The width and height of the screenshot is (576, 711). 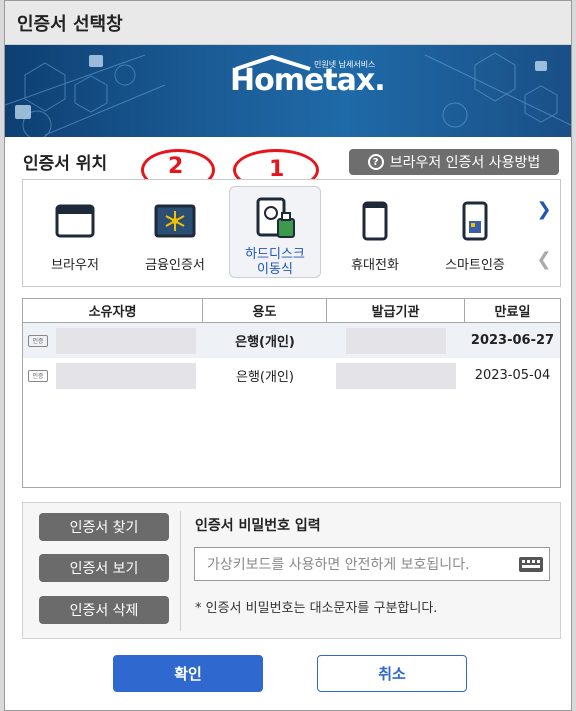 What do you see at coordinates (288, 23) in the screenshot?
I see `dialog-title: 인증서 선택창` at bounding box center [288, 23].